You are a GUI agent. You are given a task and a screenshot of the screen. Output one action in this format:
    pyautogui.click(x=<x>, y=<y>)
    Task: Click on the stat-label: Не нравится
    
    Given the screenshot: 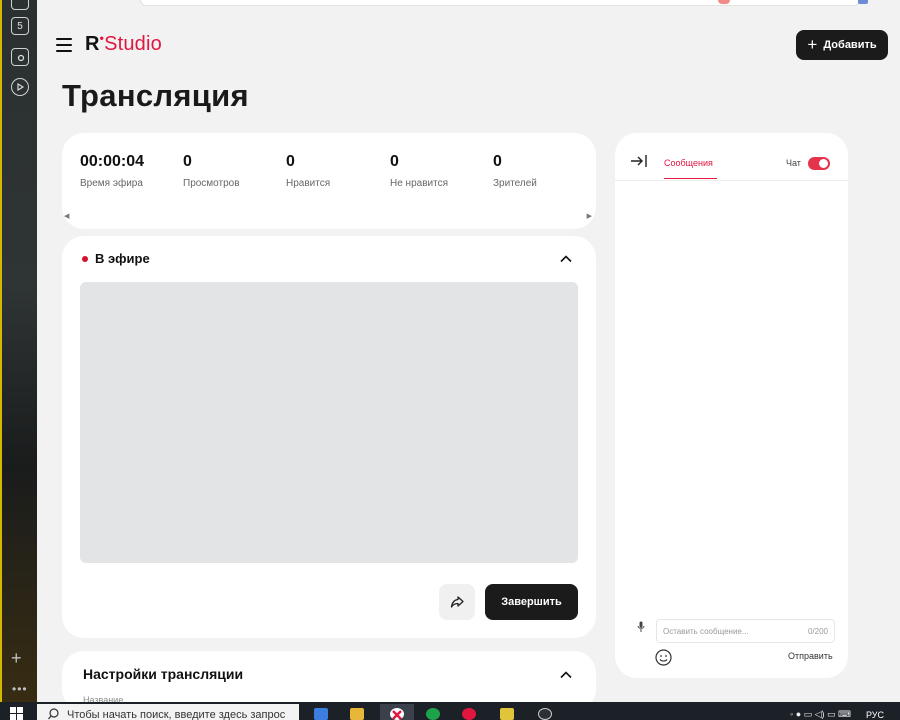 What is the action you would take?
    pyautogui.click(x=419, y=183)
    